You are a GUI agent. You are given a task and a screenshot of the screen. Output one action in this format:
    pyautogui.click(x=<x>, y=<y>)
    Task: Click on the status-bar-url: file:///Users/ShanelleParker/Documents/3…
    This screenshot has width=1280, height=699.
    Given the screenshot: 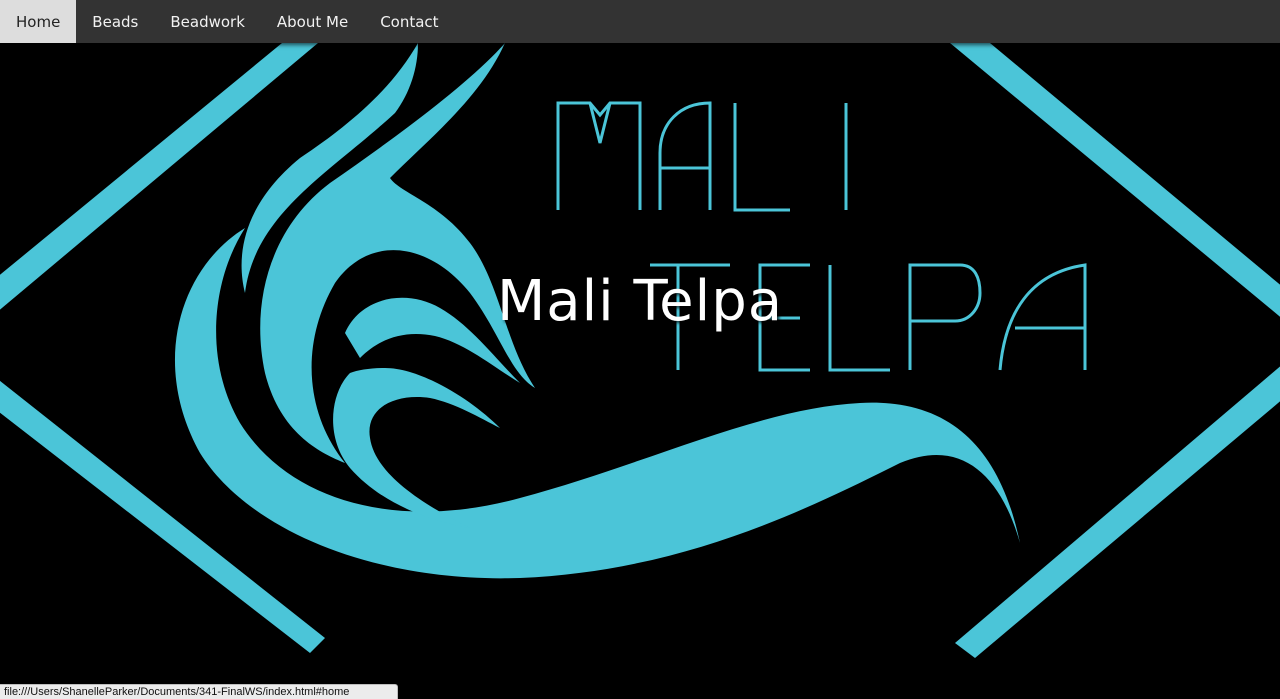 What is the action you would take?
    pyautogui.click(x=199, y=691)
    